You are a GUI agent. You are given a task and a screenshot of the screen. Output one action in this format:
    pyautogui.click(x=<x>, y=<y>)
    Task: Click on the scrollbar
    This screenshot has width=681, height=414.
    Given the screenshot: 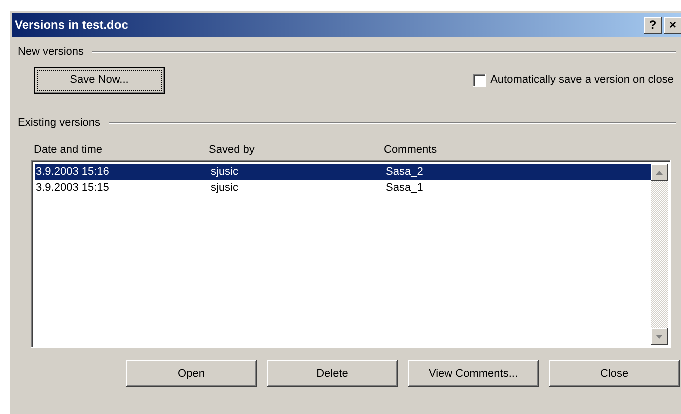 What is the action you would take?
    pyautogui.click(x=659, y=254)
    